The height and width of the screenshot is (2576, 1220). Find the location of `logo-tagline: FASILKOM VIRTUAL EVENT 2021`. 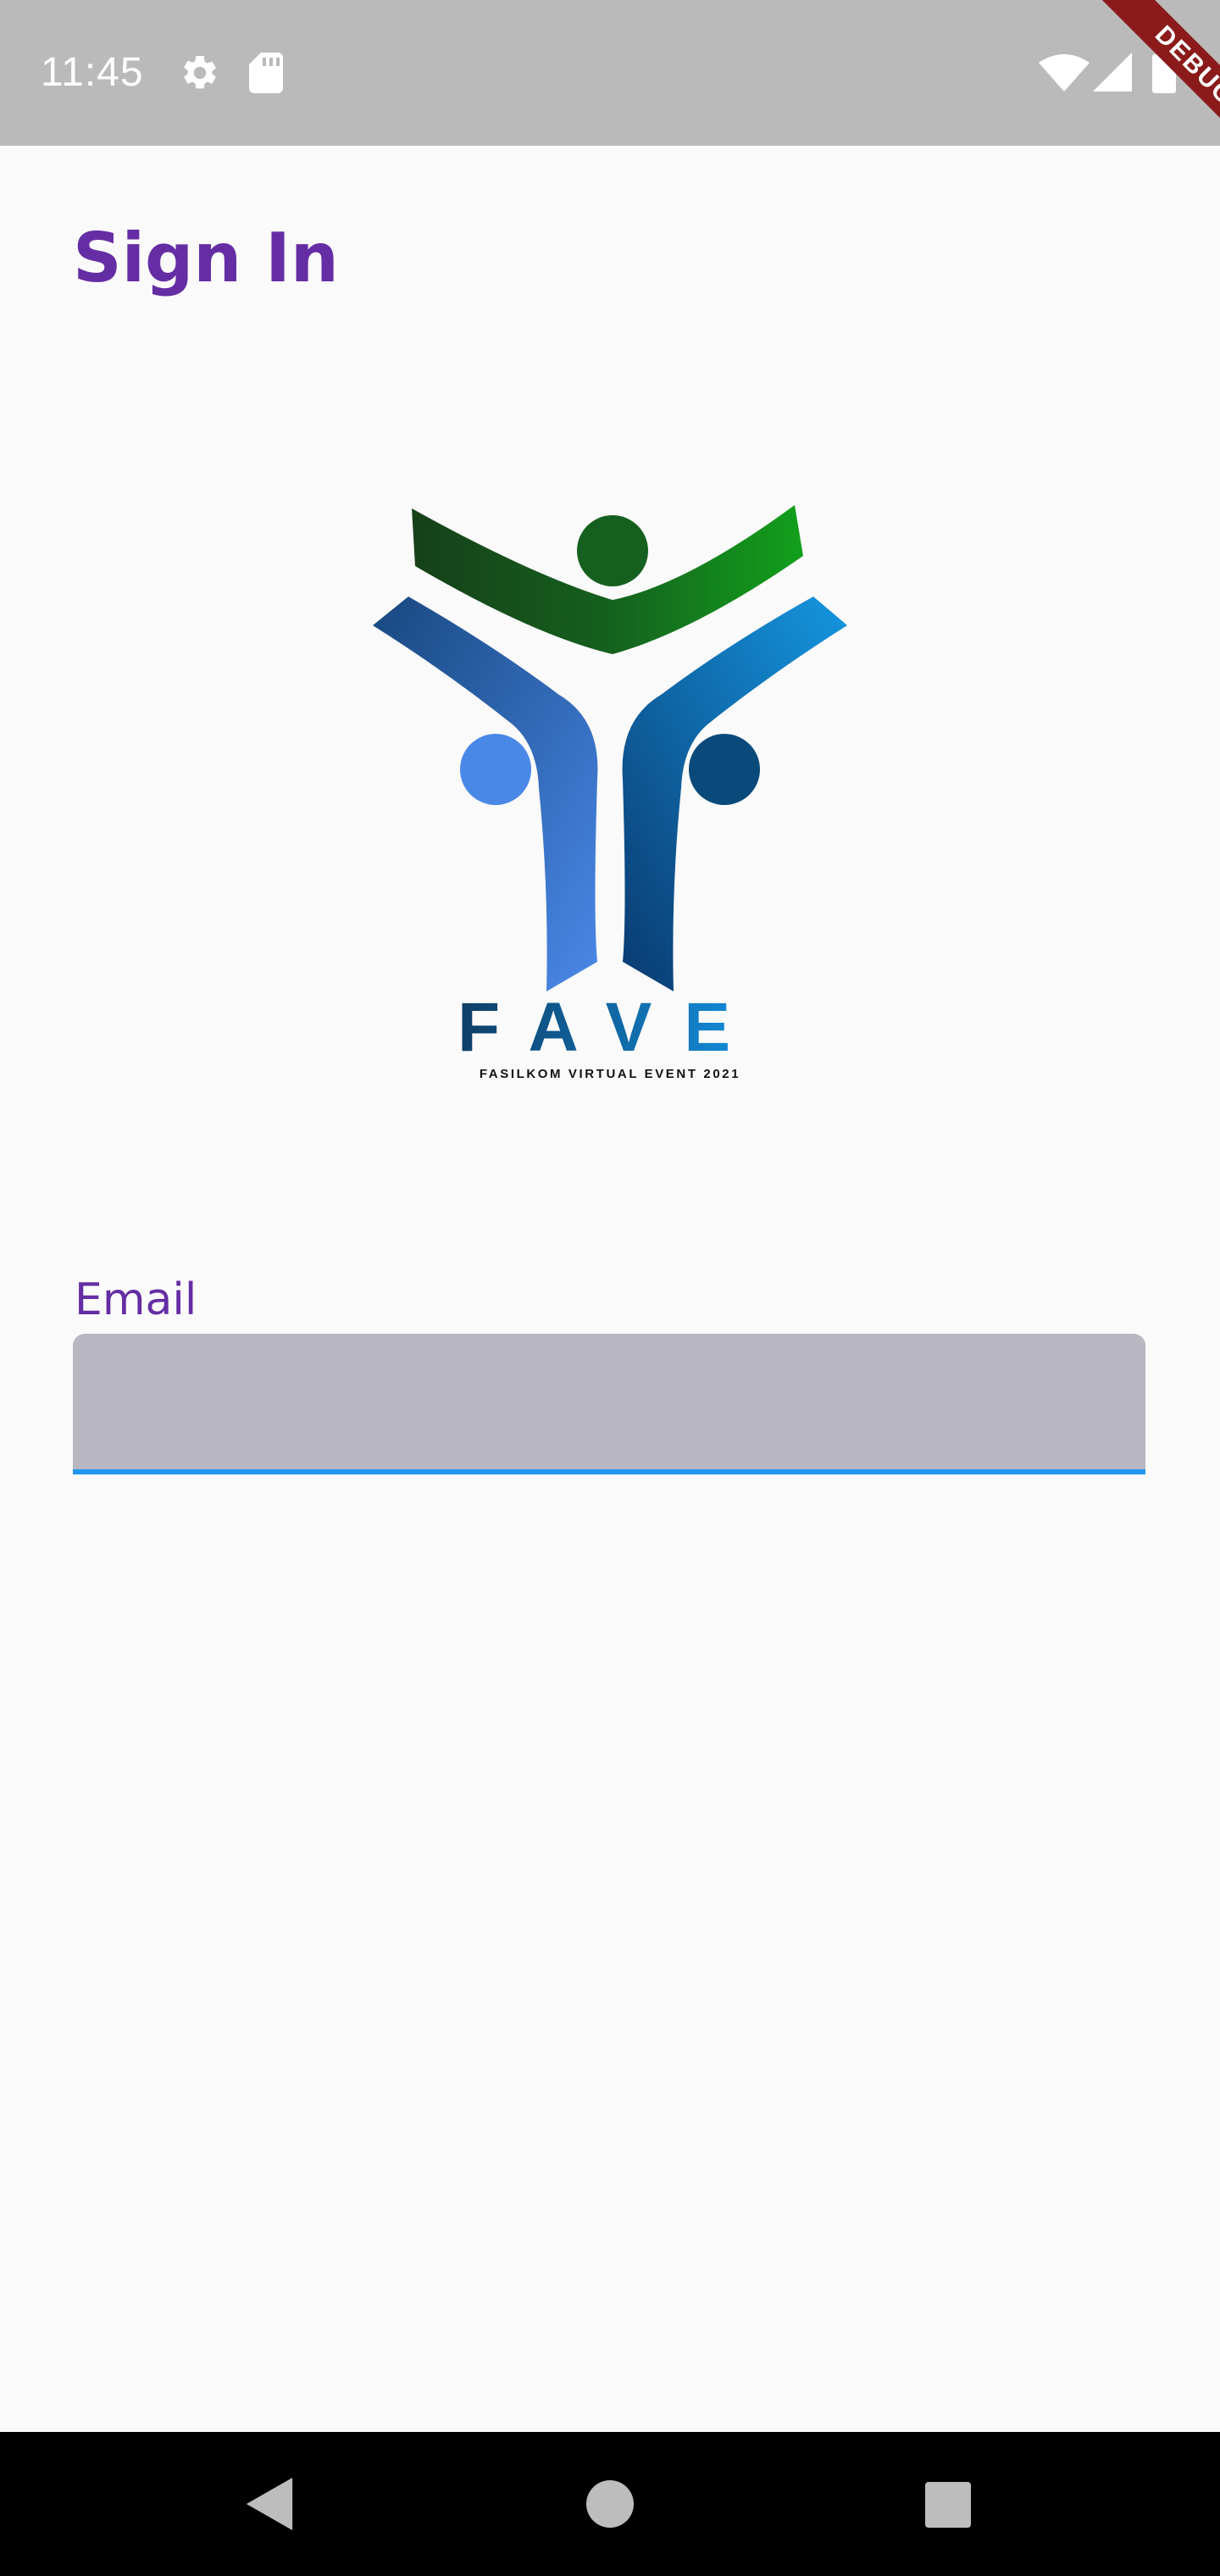

logo-tagline: FASILKOM VIRTUAL EVENT 2021 is located at coordinates (610, 1074).